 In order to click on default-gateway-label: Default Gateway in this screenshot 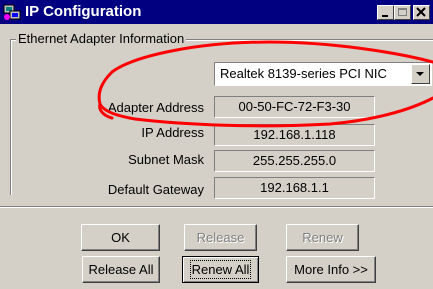, I will do `click(155, 189)`.